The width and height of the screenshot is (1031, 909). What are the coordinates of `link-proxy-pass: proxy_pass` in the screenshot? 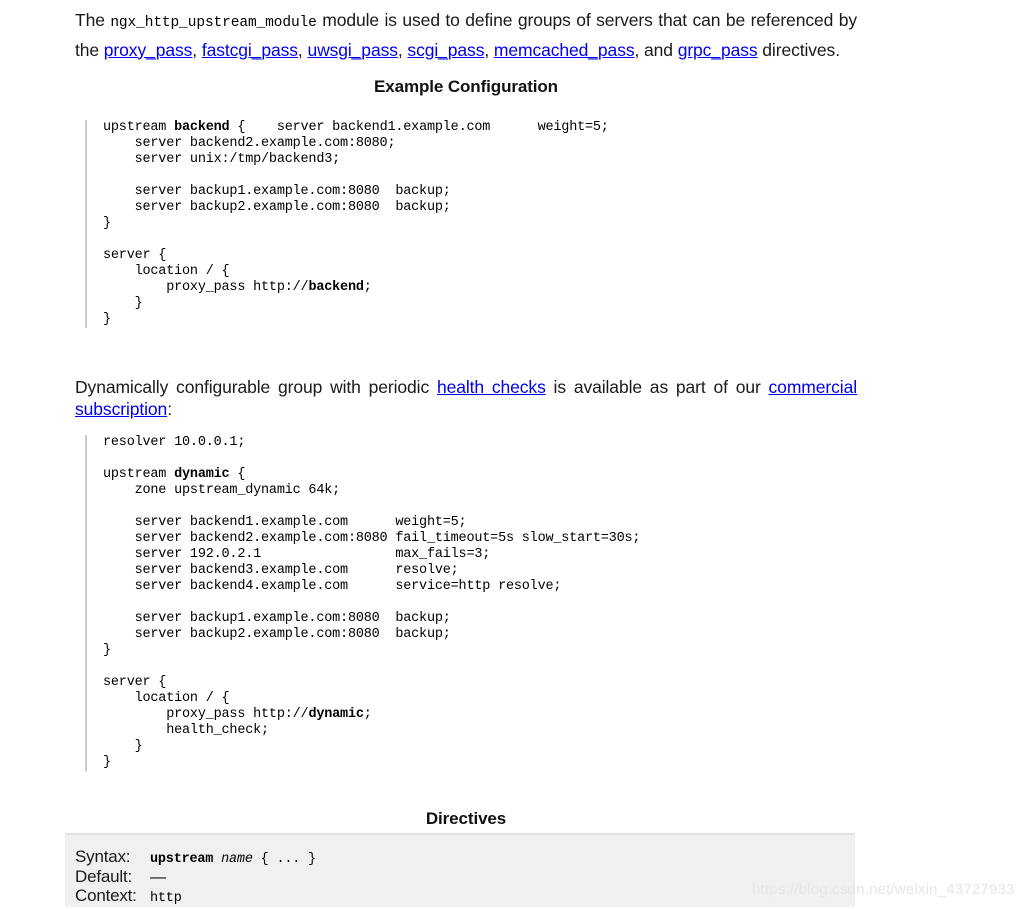 It's located at (148, 50).